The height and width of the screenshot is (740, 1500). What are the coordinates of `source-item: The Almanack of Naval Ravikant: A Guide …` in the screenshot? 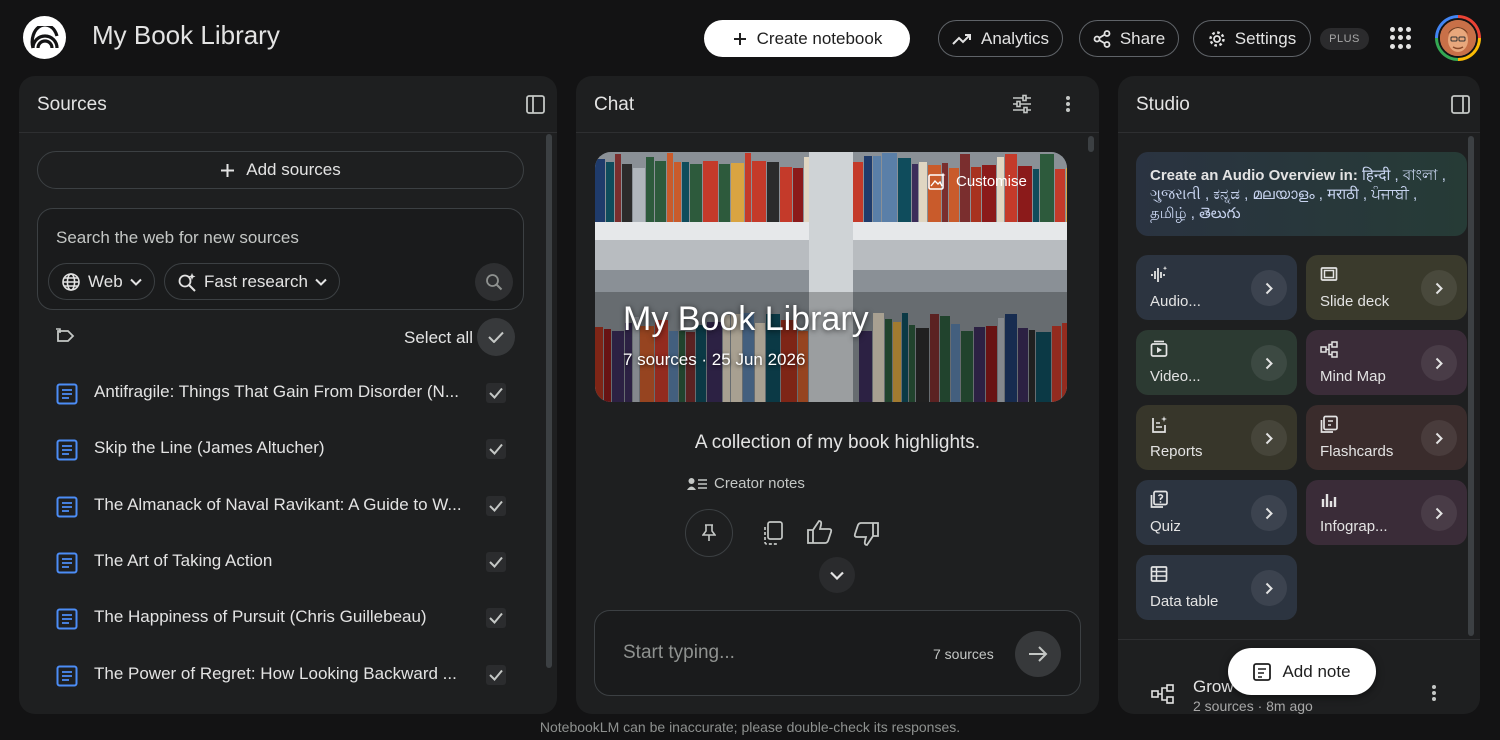 It's located at (279, 506).